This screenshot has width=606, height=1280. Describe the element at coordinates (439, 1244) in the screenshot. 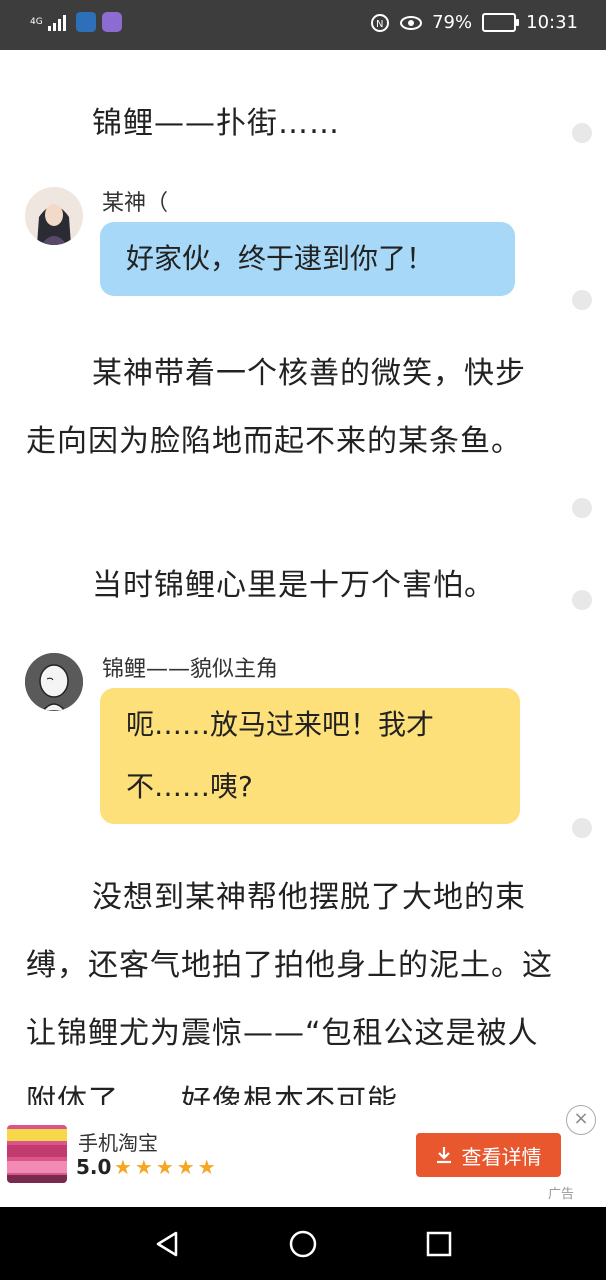

I see `recent-apps-icon` at that location.